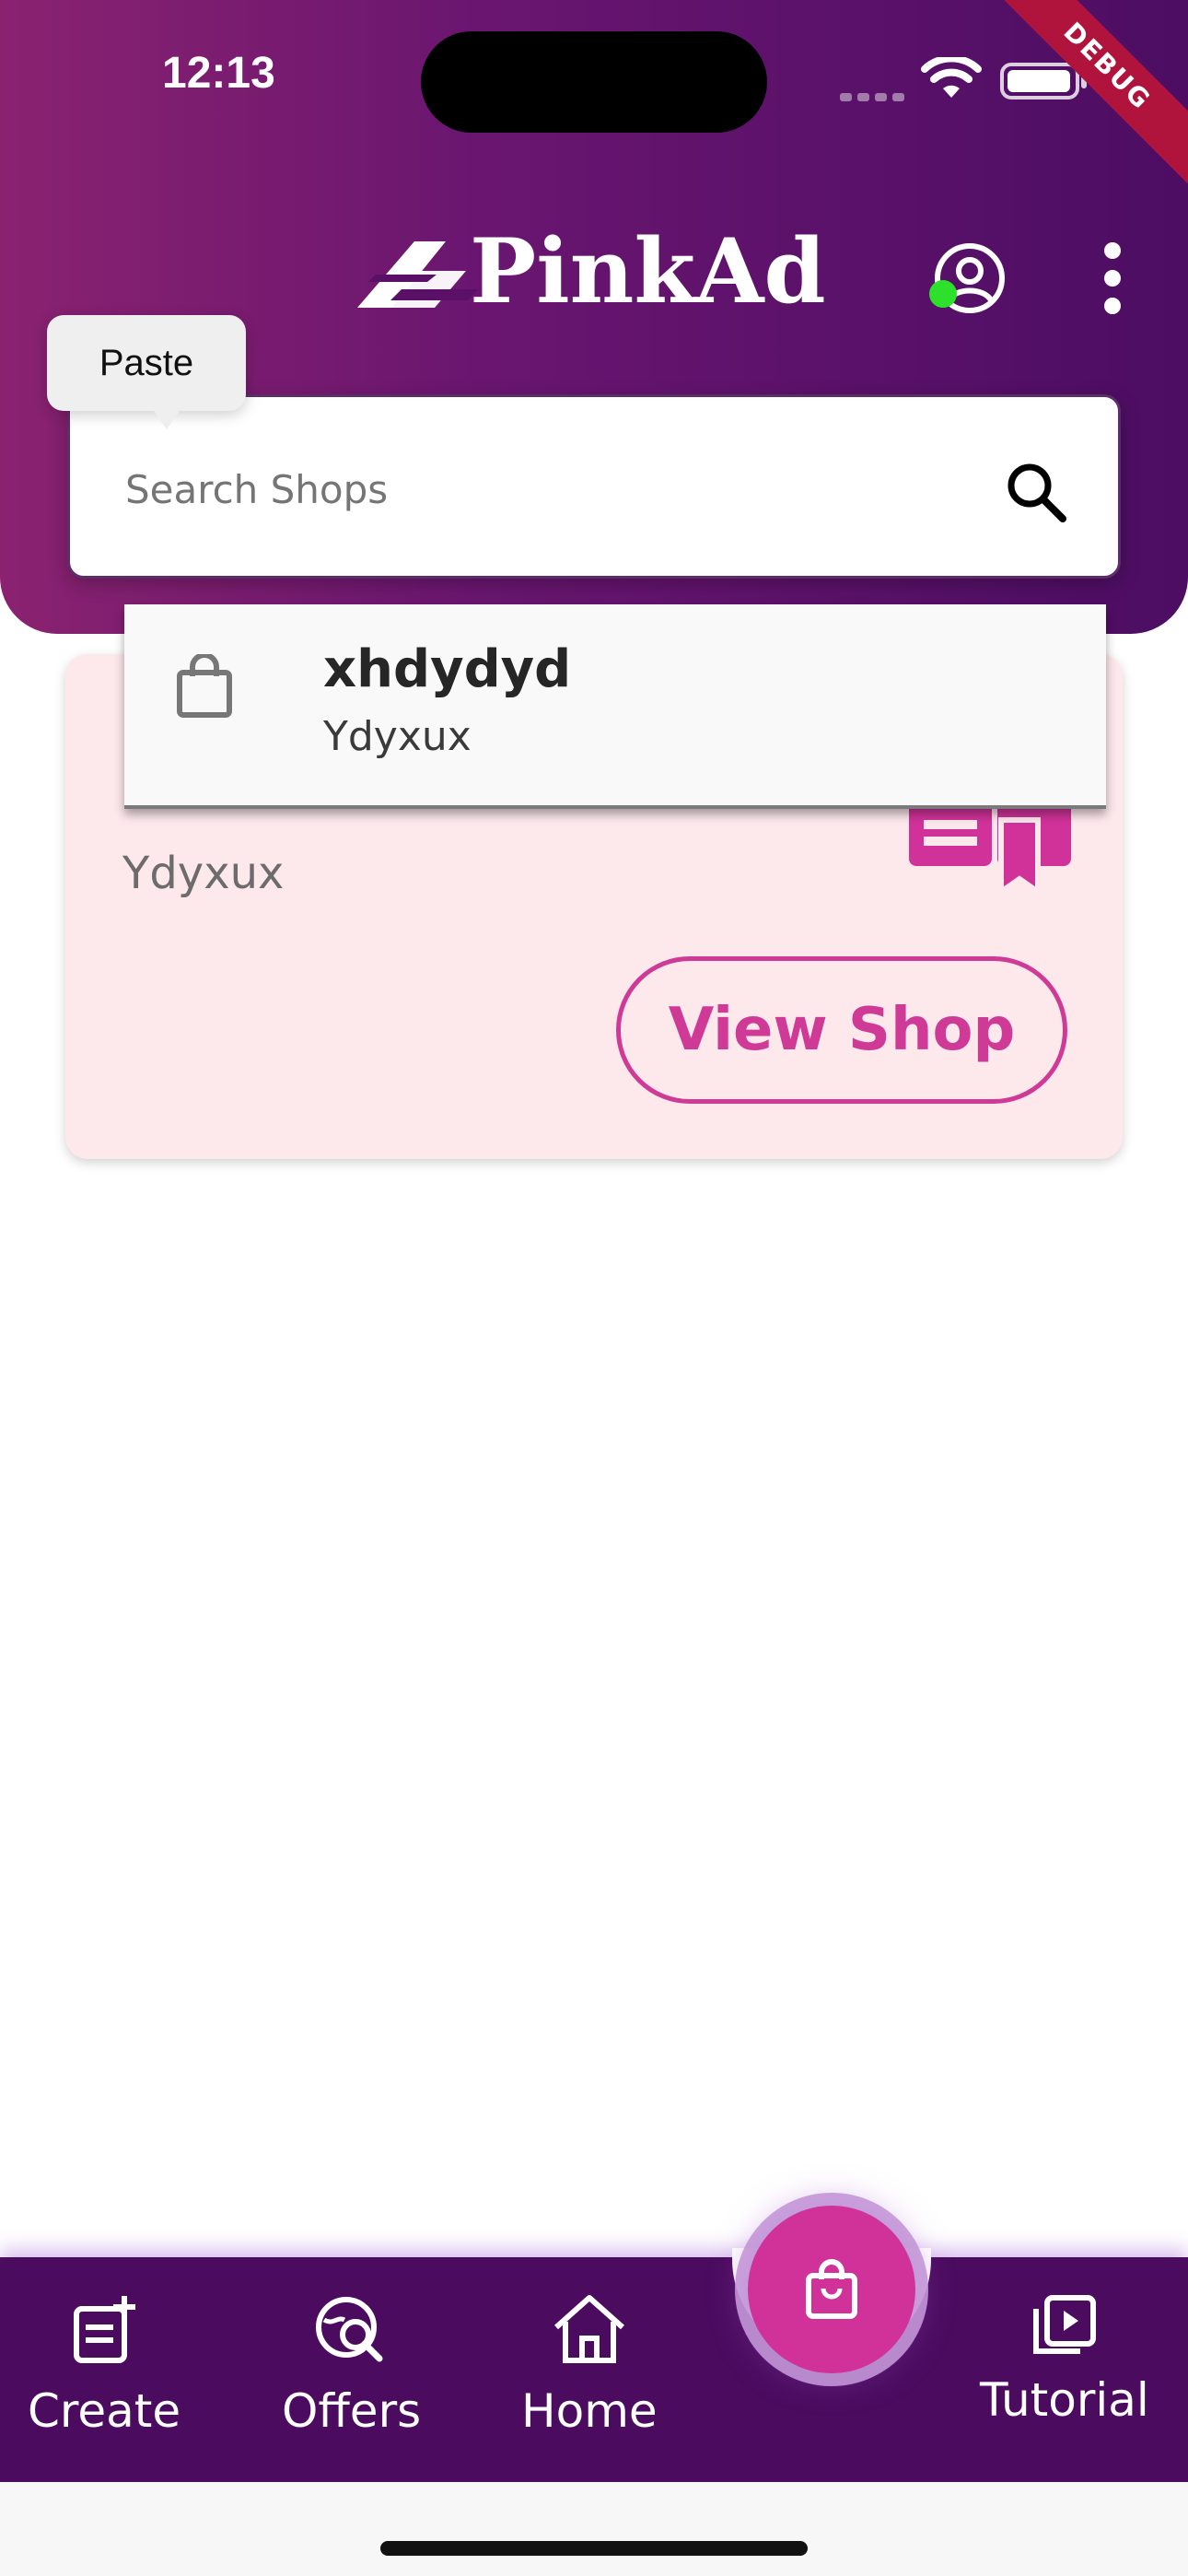 Image resolution: width=1188 pixels, height=2576 pixels. I want to click on search-box, so click(594, 486).